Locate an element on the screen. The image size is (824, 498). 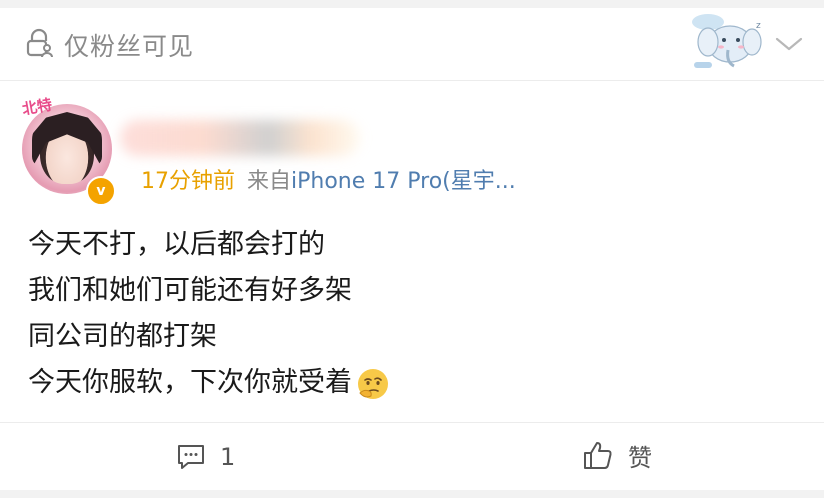
like-button: 赞 is located at coordinates (617, 455).